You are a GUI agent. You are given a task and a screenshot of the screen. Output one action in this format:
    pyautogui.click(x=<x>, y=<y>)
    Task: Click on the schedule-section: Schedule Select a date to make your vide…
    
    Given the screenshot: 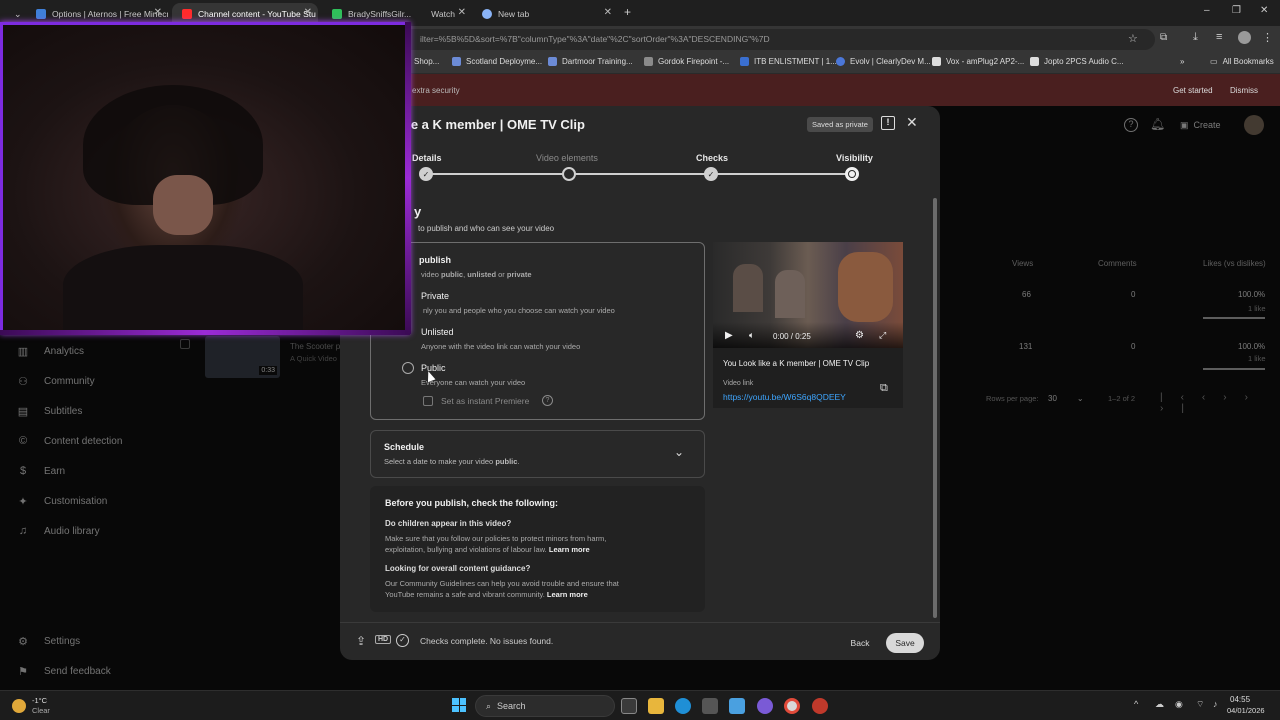 What is the action you would take?
    pyautogui.click(x=537, y=454)
    